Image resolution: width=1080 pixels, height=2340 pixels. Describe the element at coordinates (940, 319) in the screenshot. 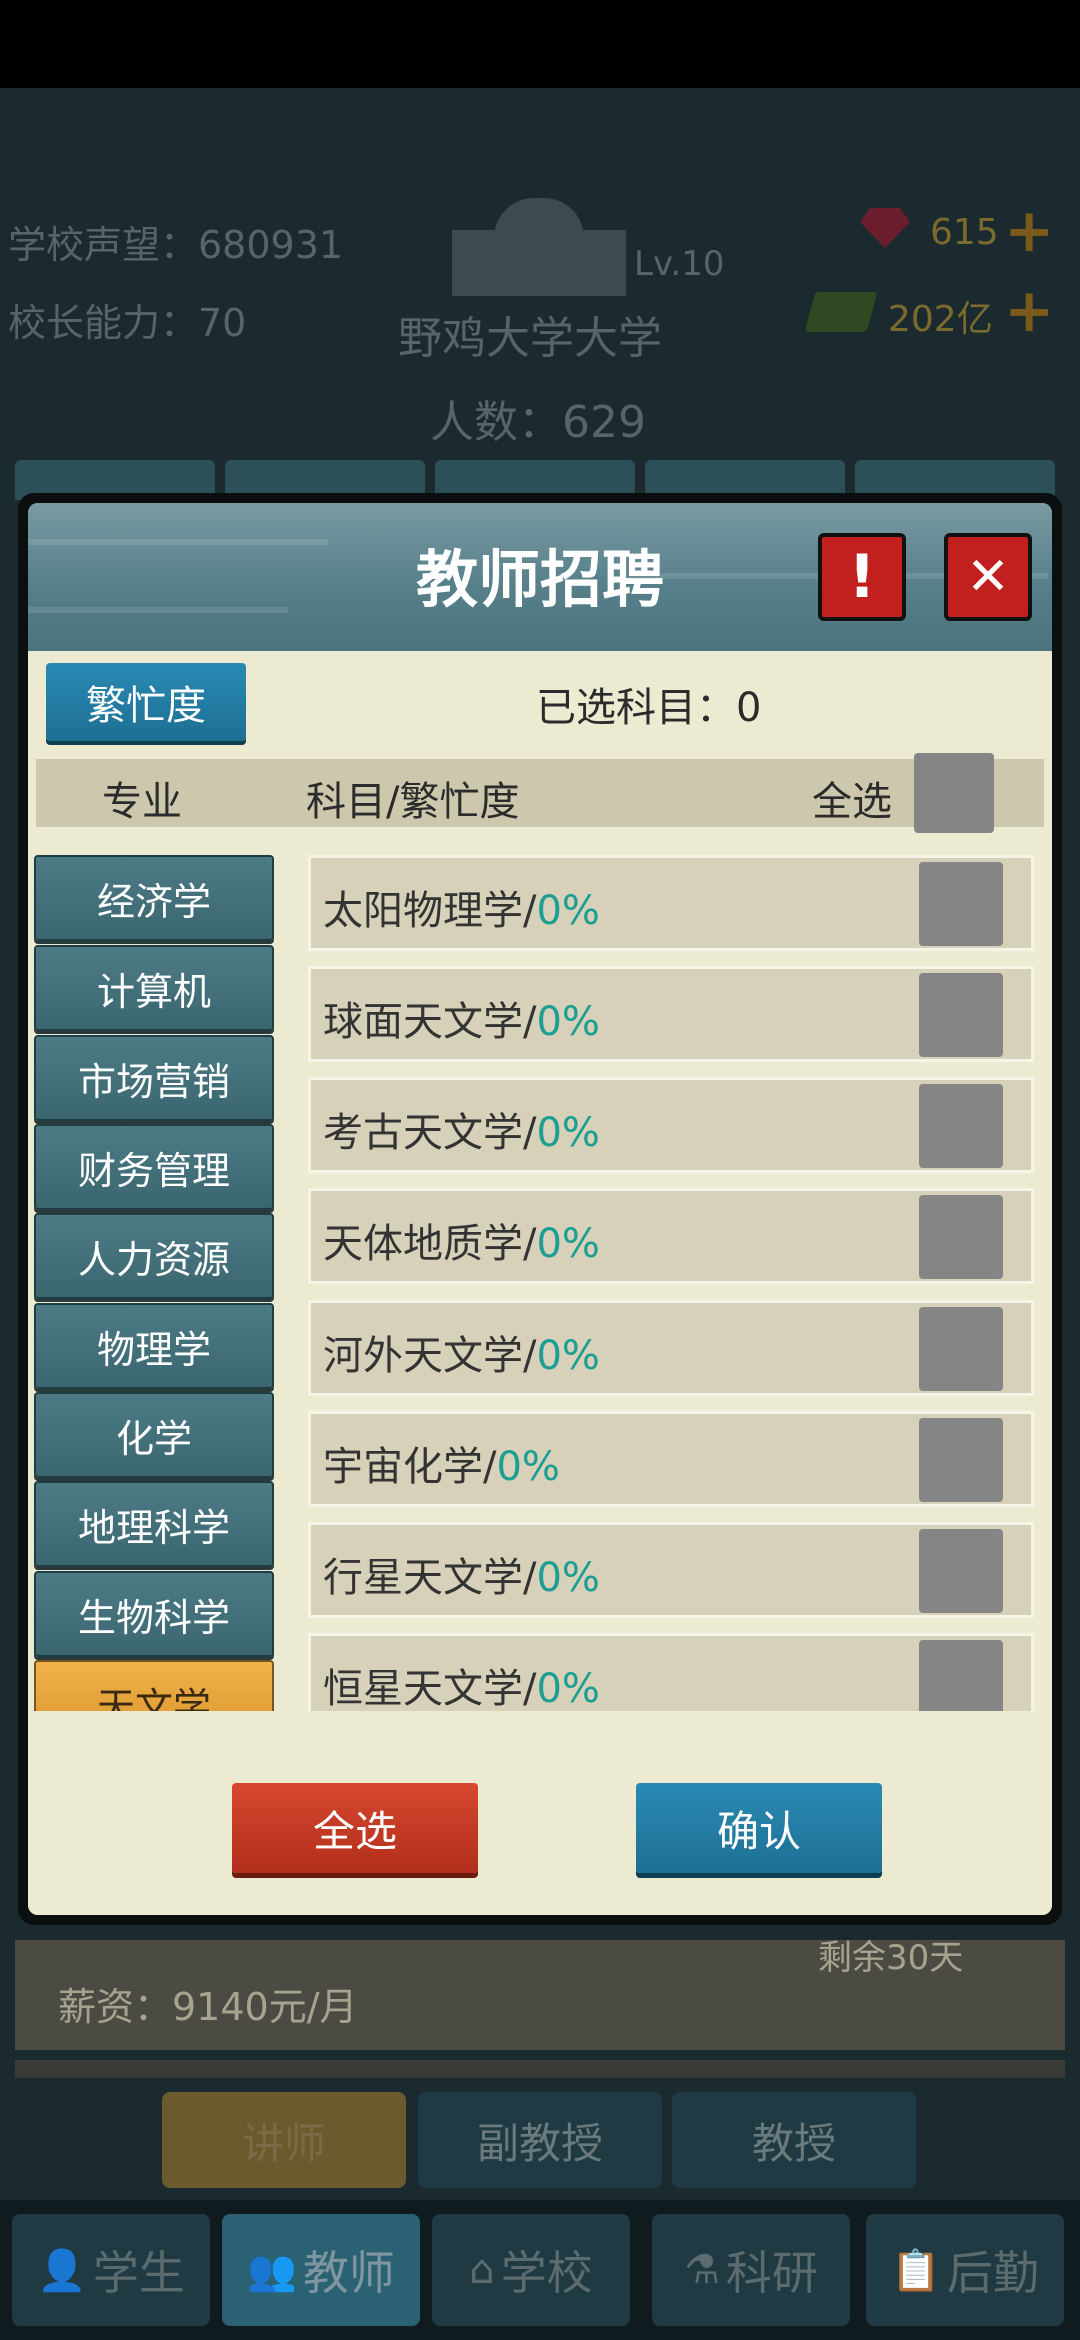

I see `money-count: 202亿` at that location.